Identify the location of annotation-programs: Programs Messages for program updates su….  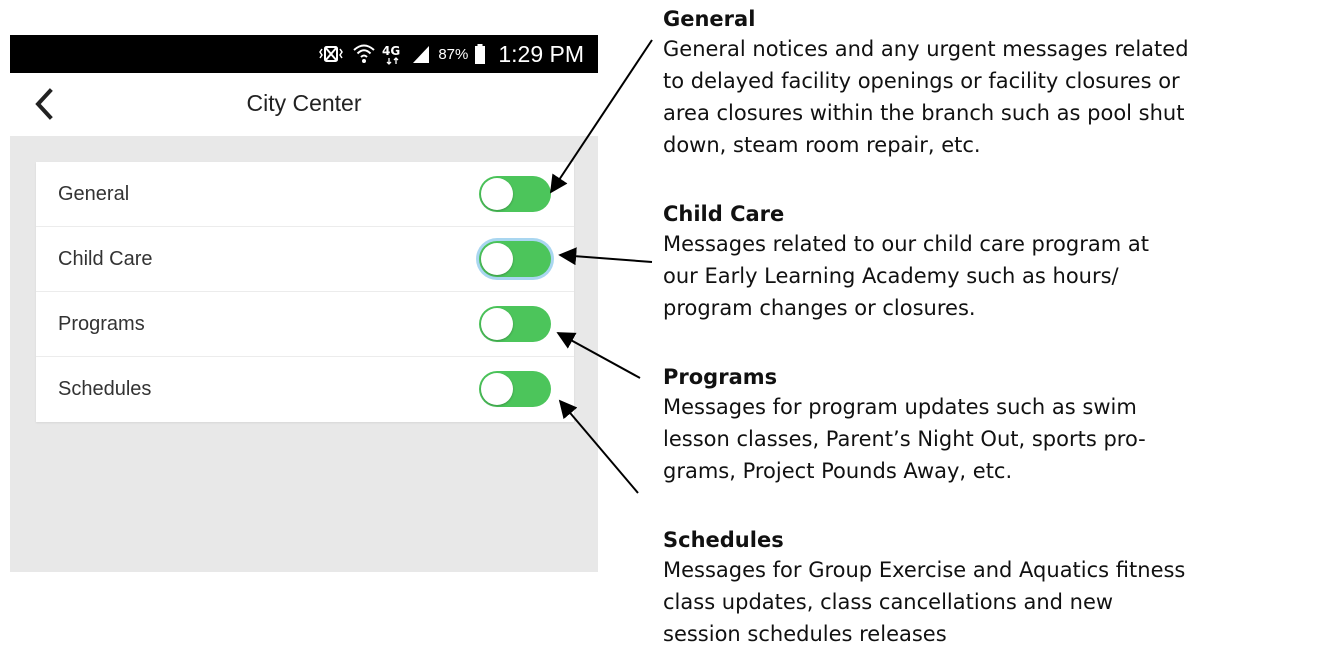
(904, 425).